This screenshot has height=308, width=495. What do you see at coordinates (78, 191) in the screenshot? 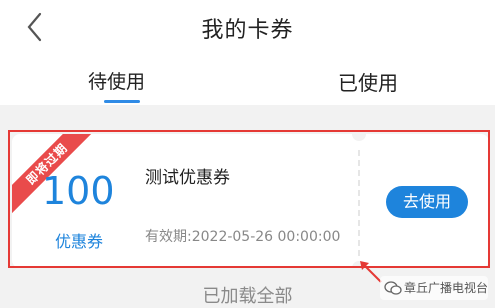
I see `coupon-amount: 100` at bounding box center [78, 191].